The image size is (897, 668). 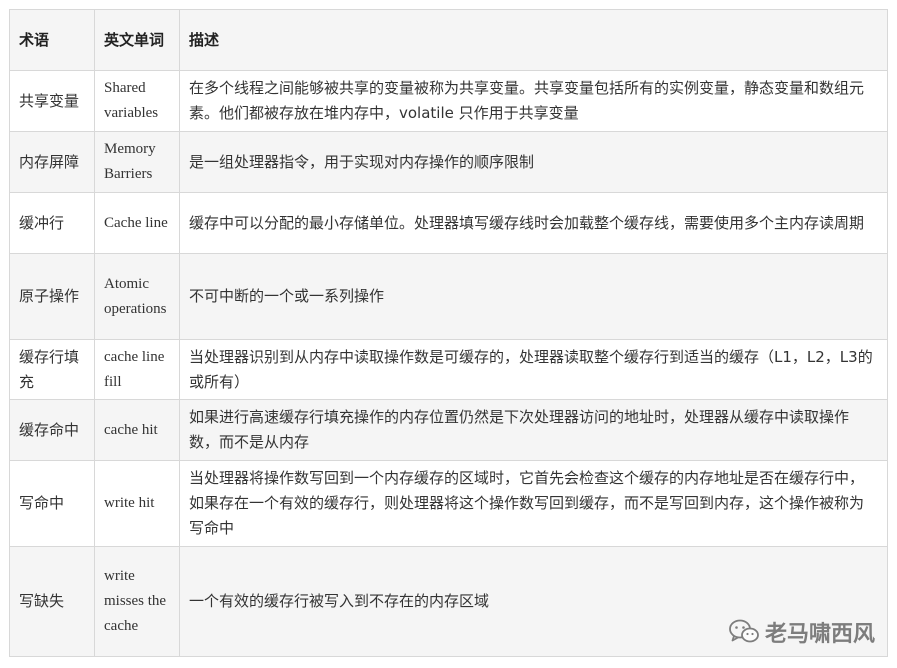 I want to click on description-cell: 是一组处理器指令，用于实现对内存操作的顺序限制, so click(x=533, y=162).